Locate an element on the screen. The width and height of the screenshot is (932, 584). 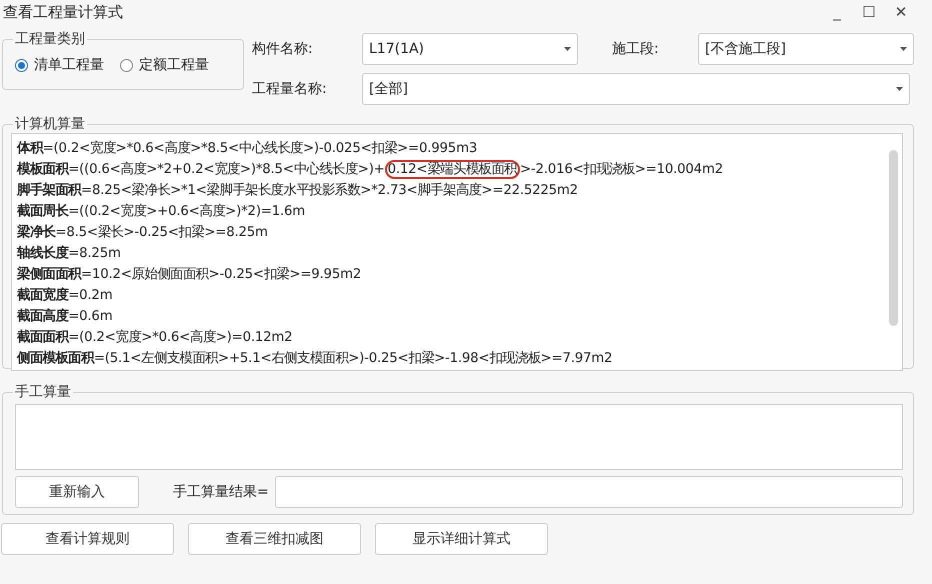
action-button: 查看计算规则 is located at coordinates (87, 539).